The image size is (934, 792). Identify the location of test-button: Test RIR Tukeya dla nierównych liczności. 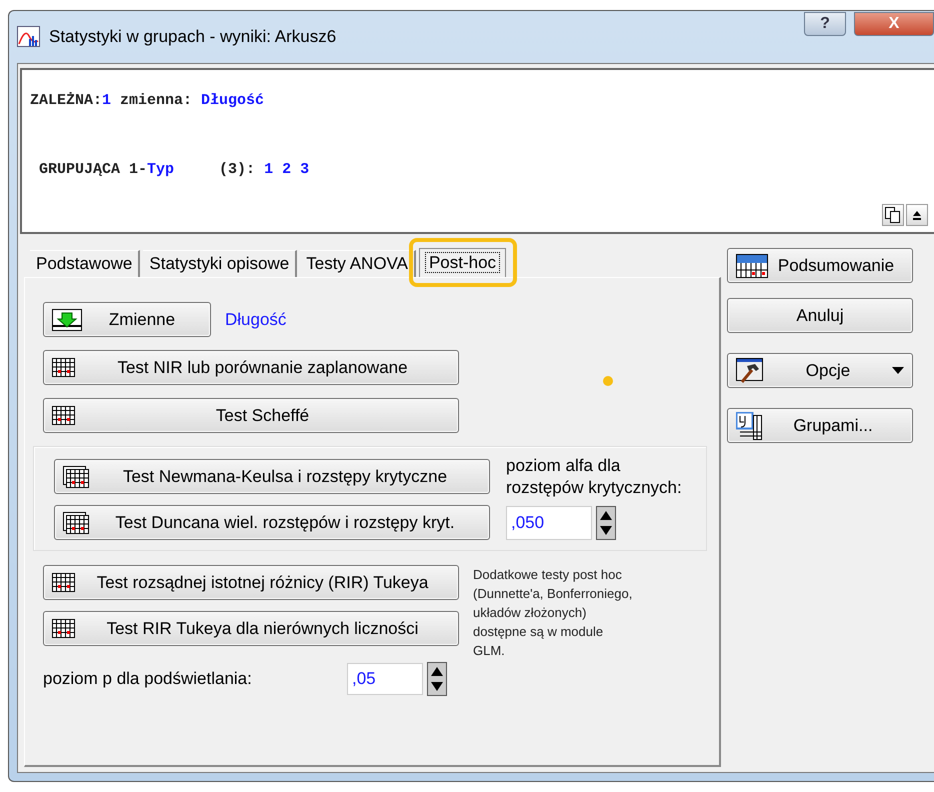
(251, 628).